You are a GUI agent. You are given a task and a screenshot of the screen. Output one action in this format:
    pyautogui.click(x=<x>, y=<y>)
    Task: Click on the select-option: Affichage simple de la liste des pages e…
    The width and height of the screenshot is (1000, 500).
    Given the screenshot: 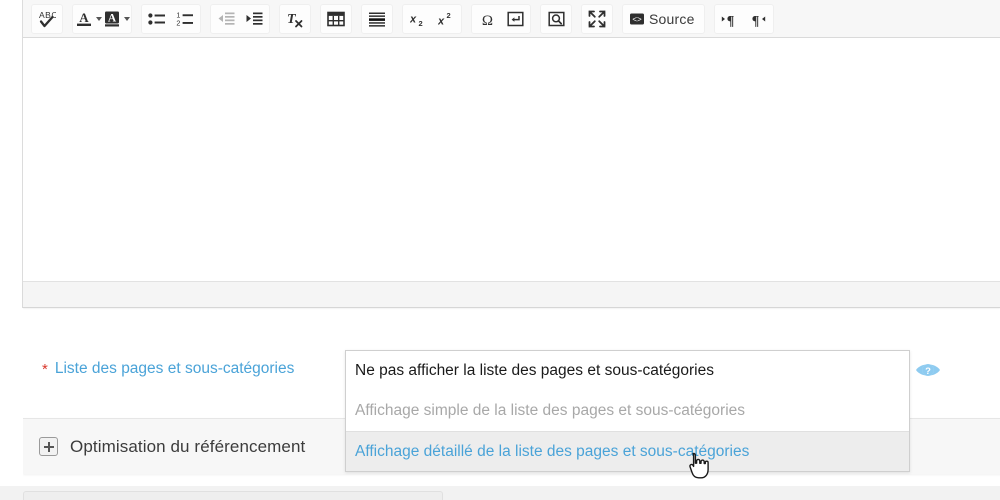 What is the action you would take?
    pyautogui.click(x=627, y=411)
    